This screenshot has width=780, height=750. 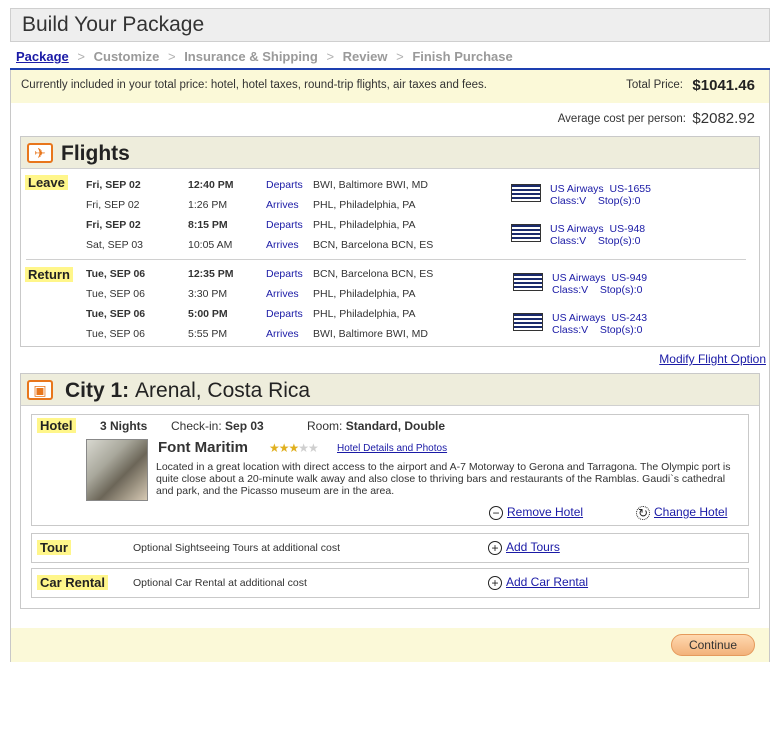 What do you see at coordinates (124, 426) in the screenshot?
I see `hotel-nights: 3 Nights` at bounding box center [124, 426].